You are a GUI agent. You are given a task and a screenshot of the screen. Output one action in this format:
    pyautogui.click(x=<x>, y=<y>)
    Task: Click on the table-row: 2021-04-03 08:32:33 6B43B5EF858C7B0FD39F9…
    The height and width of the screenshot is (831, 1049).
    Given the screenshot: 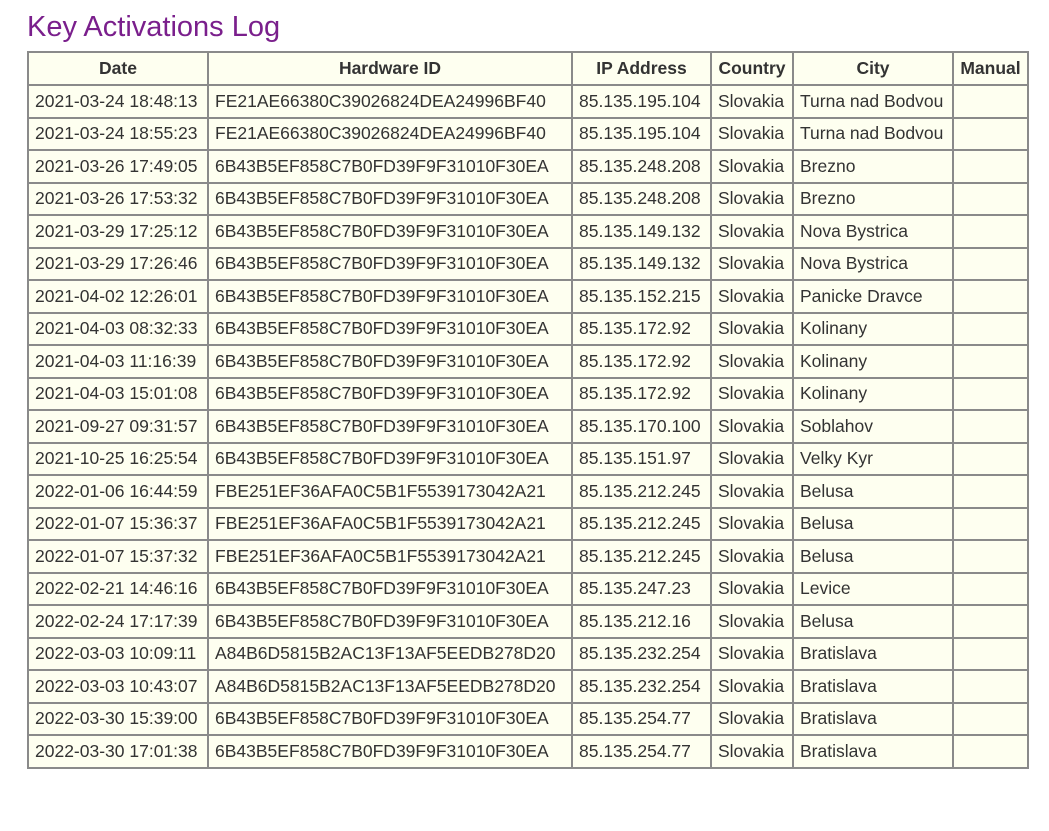 What is the action you would take?
    pyautogui.click(x=528, y=328)
    